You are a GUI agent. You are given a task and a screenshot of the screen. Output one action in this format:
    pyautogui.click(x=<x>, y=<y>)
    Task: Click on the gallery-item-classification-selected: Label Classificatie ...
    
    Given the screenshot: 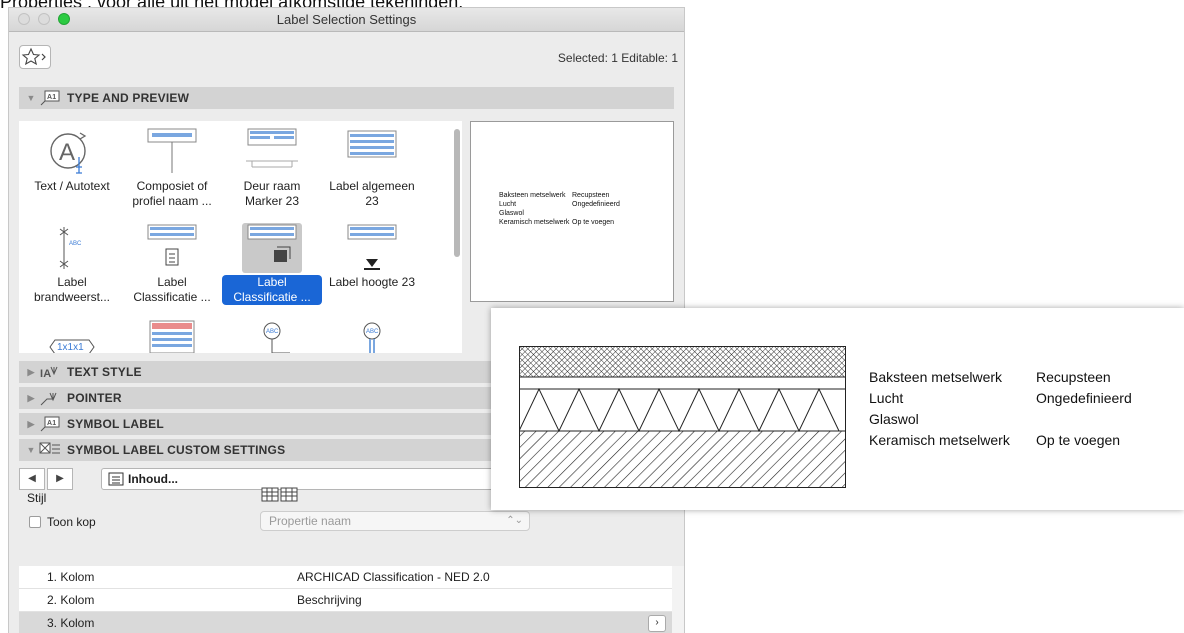 What is the action you would take?
    pyautogui.click(x=272, y=264)
    